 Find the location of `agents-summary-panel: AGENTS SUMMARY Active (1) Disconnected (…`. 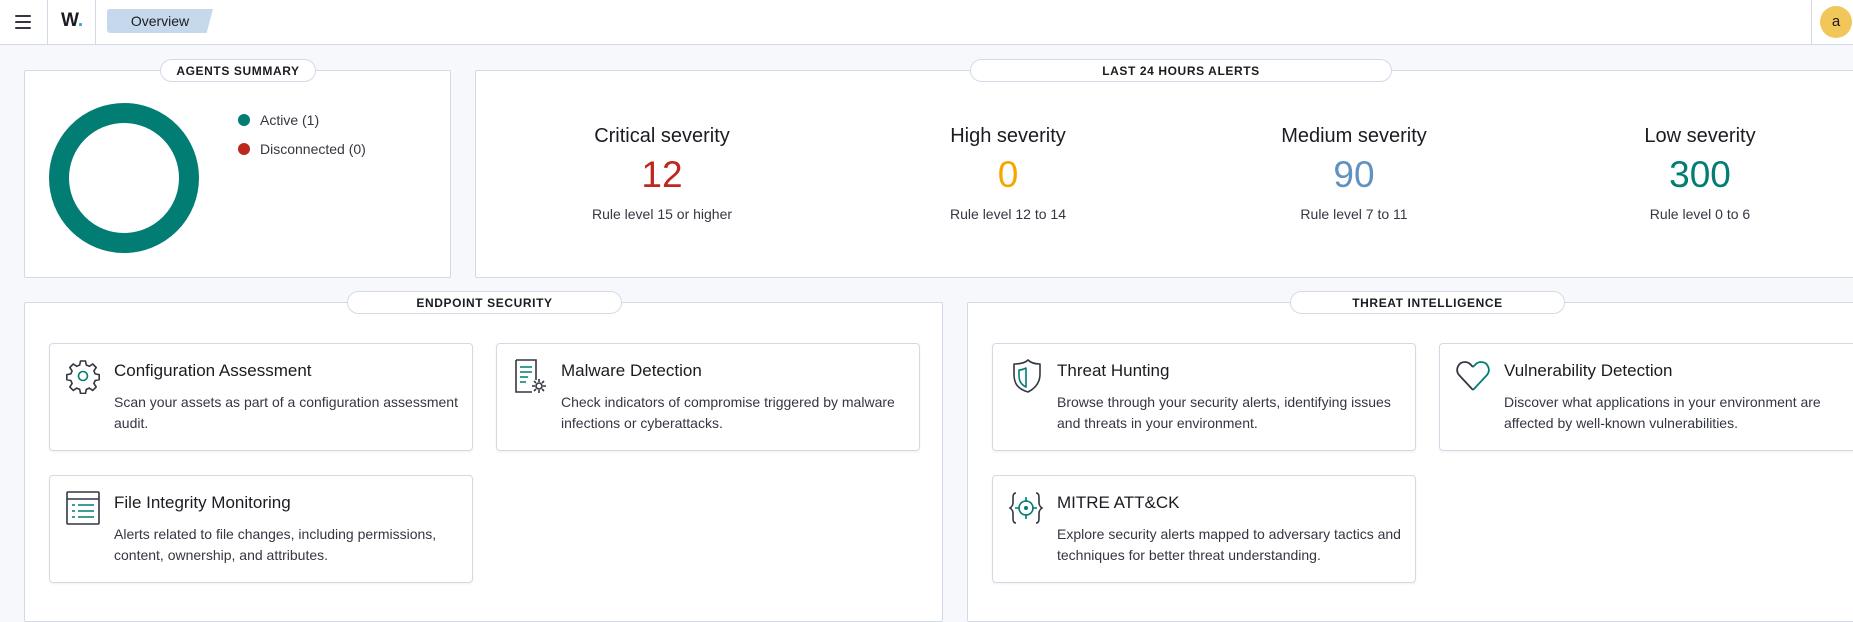

agents-summary-panel: AGENTS SUMMARY Active (1) Disconnected (… is located at coordinates (237, 168).